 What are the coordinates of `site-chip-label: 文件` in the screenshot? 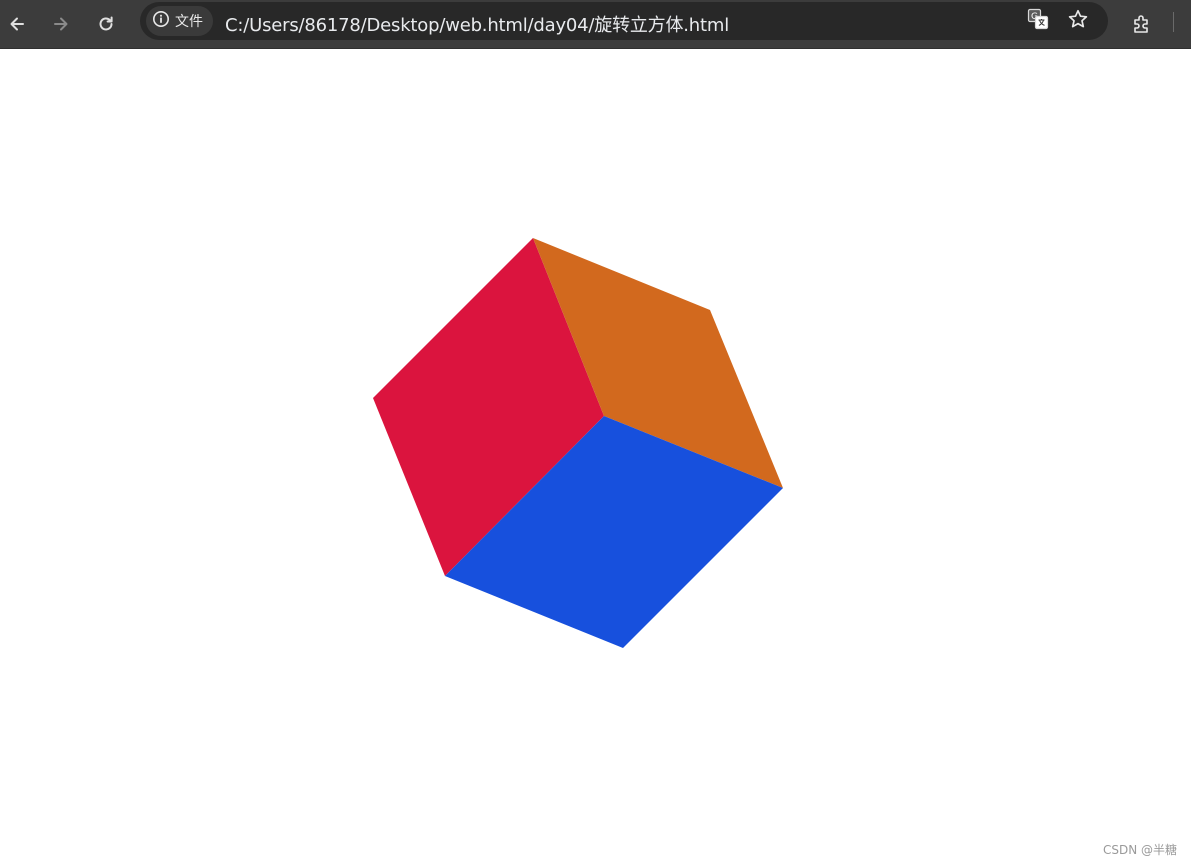 It's located at (189, 22).